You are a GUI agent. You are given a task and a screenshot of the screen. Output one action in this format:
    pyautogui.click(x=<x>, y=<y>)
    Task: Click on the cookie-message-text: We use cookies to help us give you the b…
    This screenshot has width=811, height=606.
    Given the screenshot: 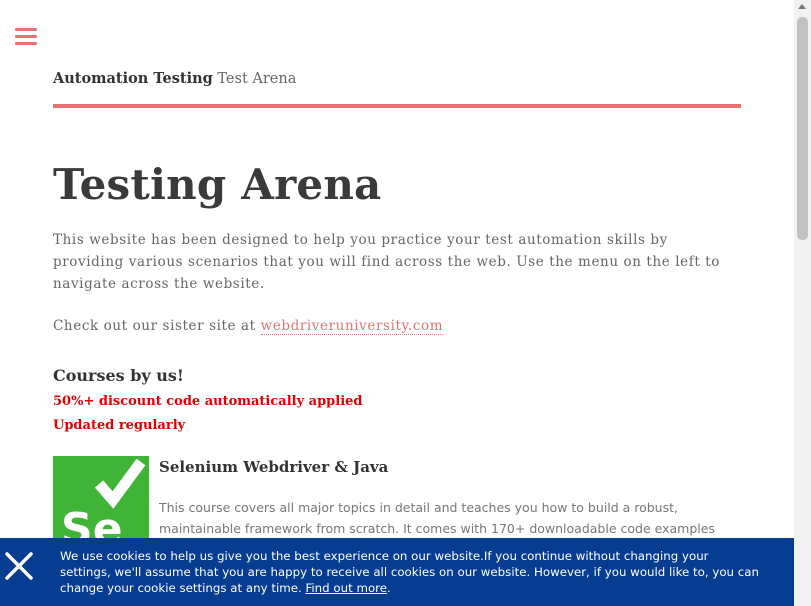 What is the action you would take?
    pyautogui.click(x=409, y=572)
    